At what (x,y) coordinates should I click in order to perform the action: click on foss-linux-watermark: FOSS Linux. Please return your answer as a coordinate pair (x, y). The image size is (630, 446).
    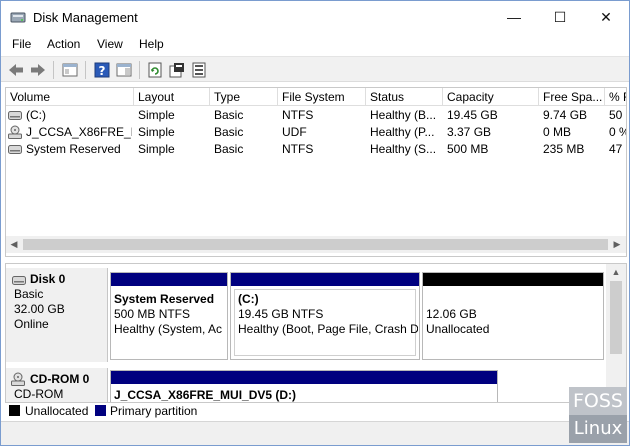
    Looking at the image, I should click on (598, 415).